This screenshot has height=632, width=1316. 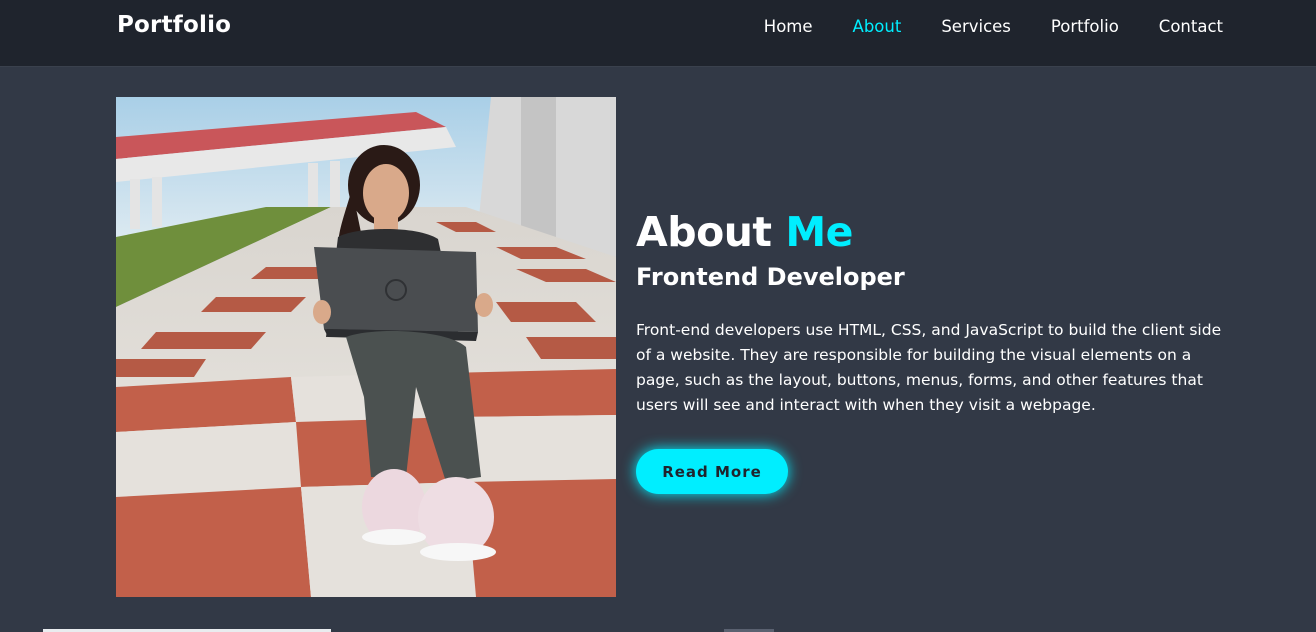 What do you see at coordinates (1191, 26) in the screenshot?
I see `nav-contact: Contact` at bounding box center [1191, 26].